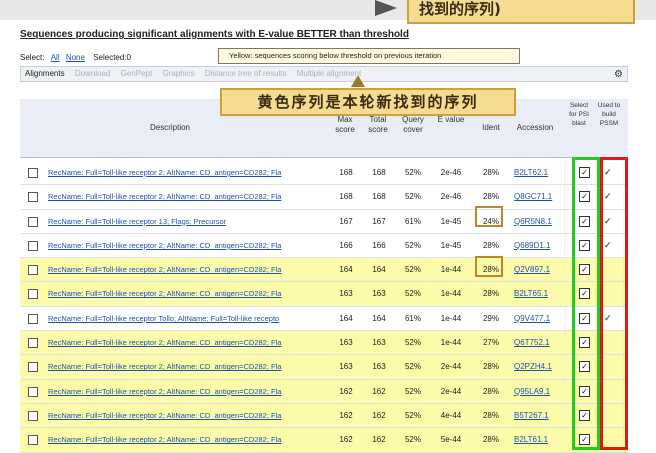  What do you see at coordinates (451, 318) in the screenshot?
I see `row-e-value: 1e-44` at bounding box center [451, 318].